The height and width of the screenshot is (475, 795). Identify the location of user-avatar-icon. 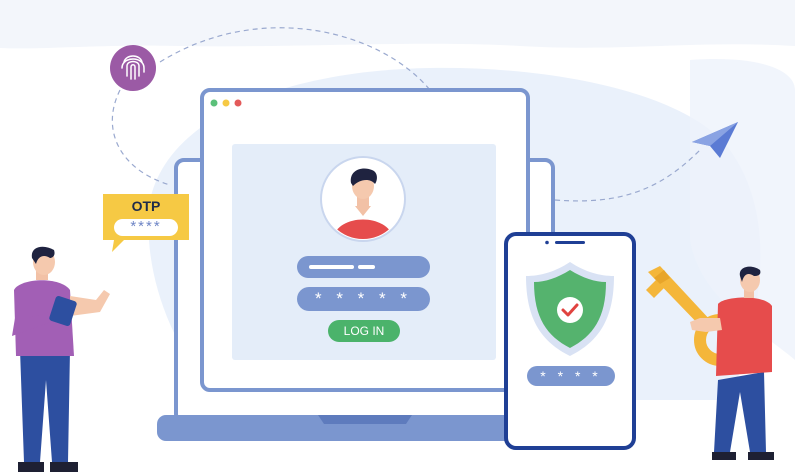
(363, 199).